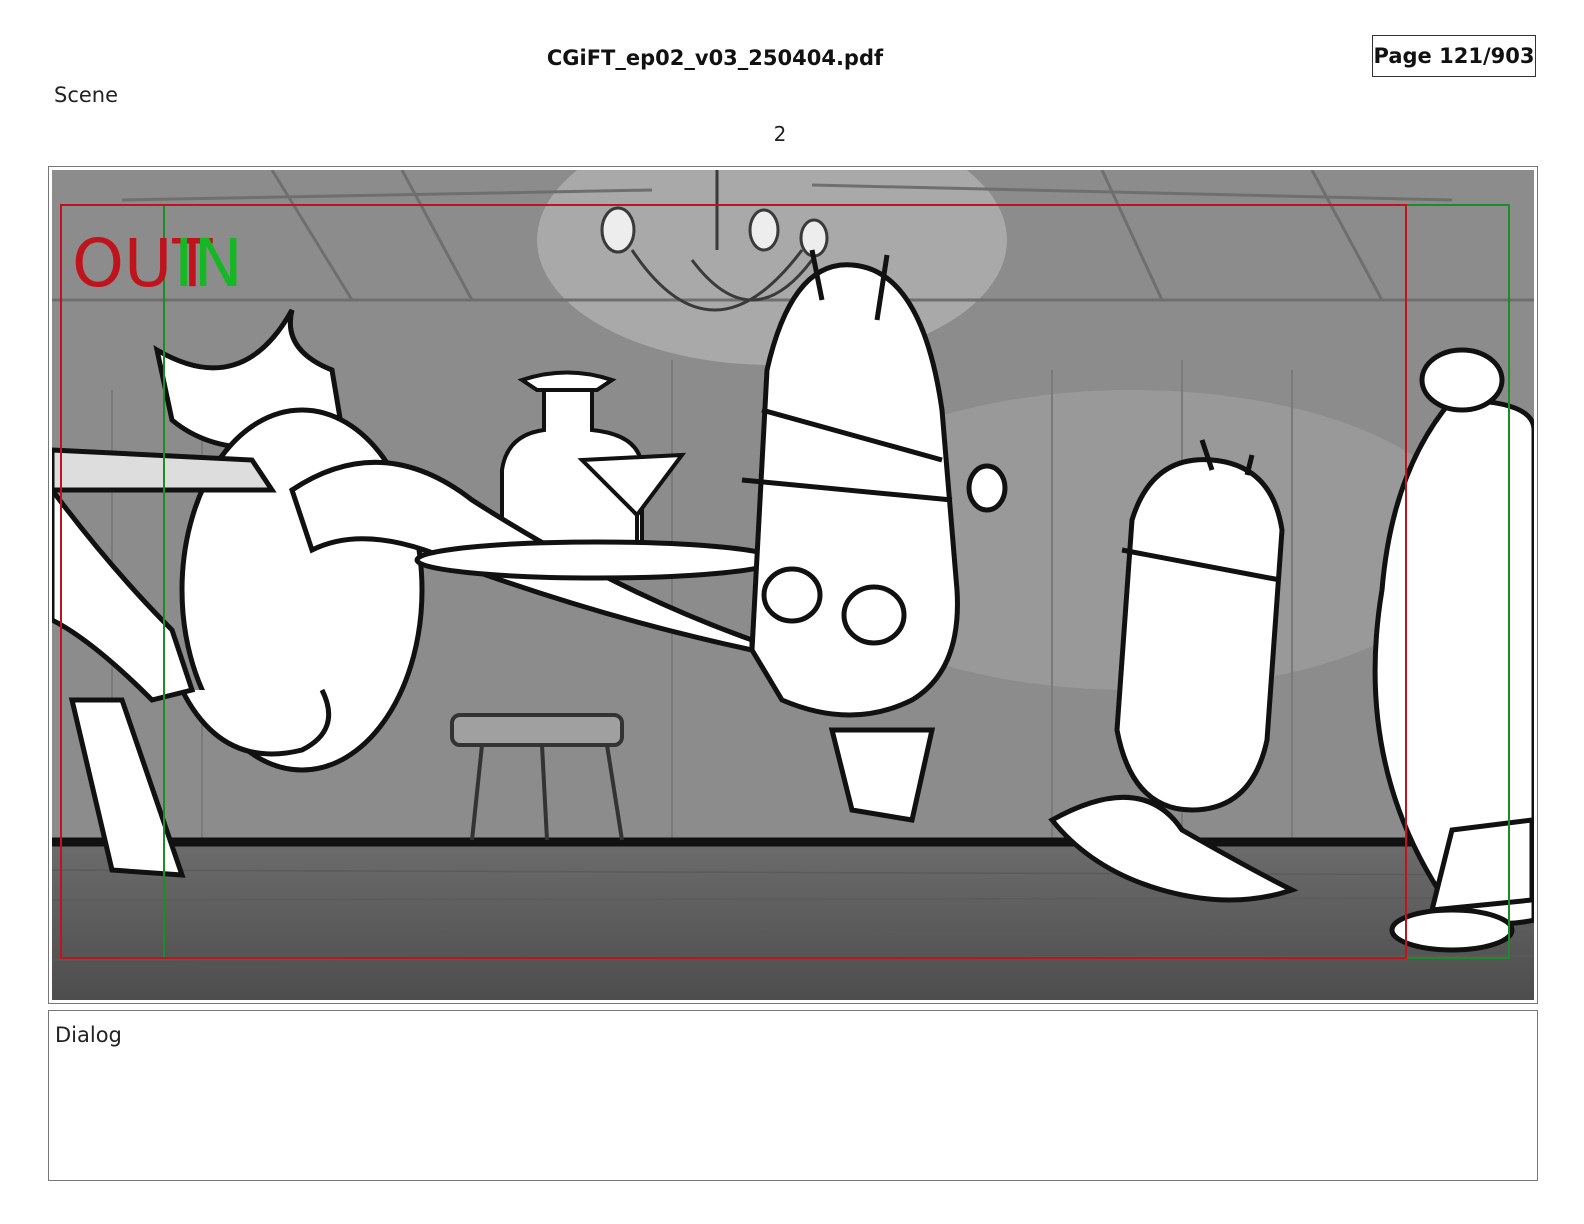 This screenshot has width=1584, height=1224. What do you see at coordinates (88, 1035) in the screenshot?
I see `dialog-label: Dialog` at bounding box center [88, 1035].